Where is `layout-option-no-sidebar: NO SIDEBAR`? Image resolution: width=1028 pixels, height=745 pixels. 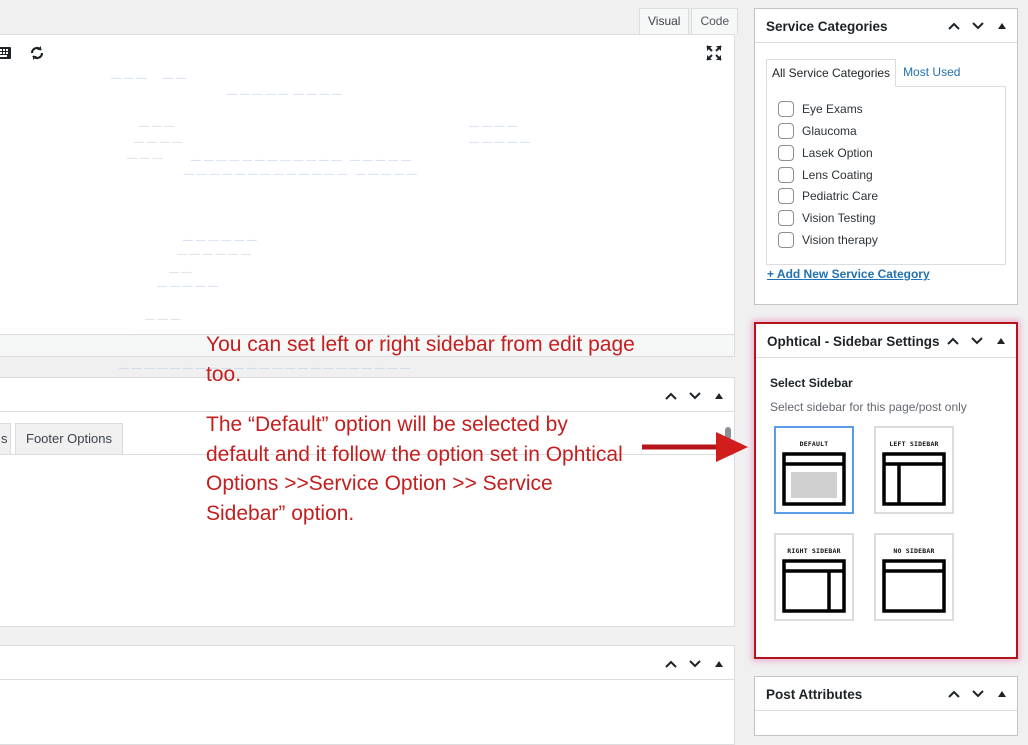
layout-option-no-sidebar: NO SIDEBAR is located at coordinates (914, 577).